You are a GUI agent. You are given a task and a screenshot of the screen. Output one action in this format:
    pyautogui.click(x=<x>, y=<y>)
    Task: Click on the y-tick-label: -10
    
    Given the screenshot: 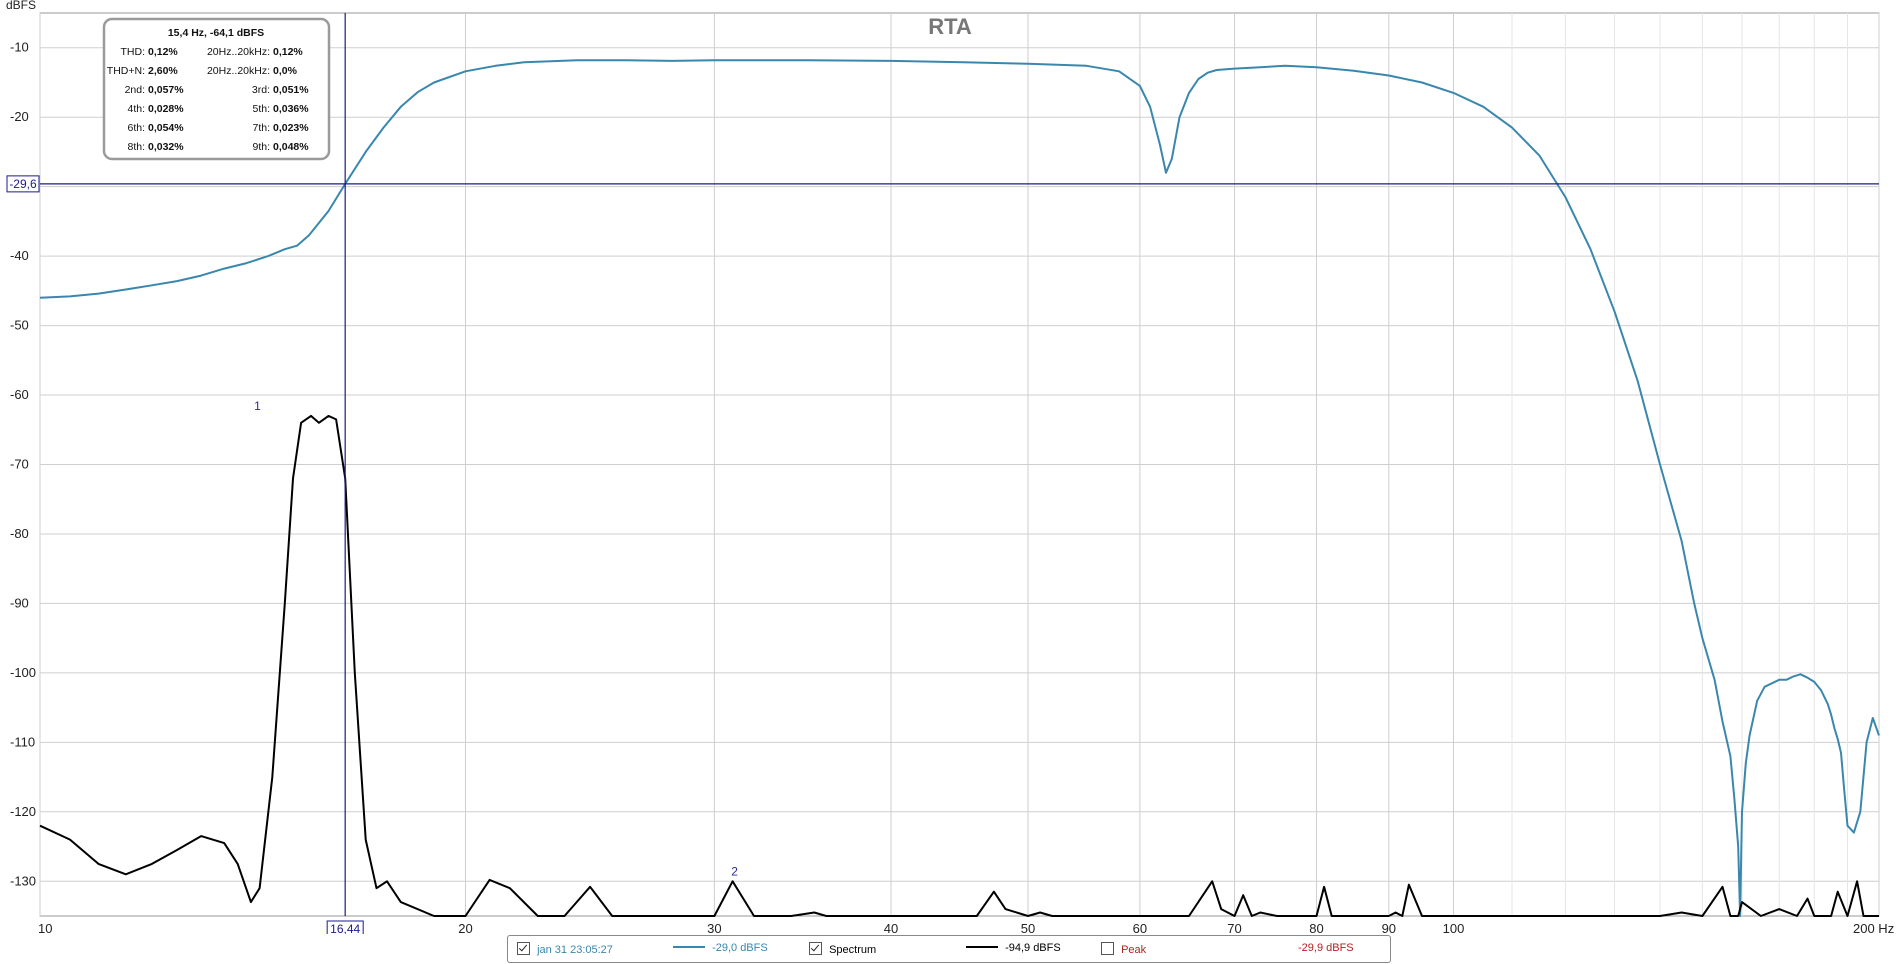 What is the action you would take?
    pyautogui.click(x=19, y=47)
    